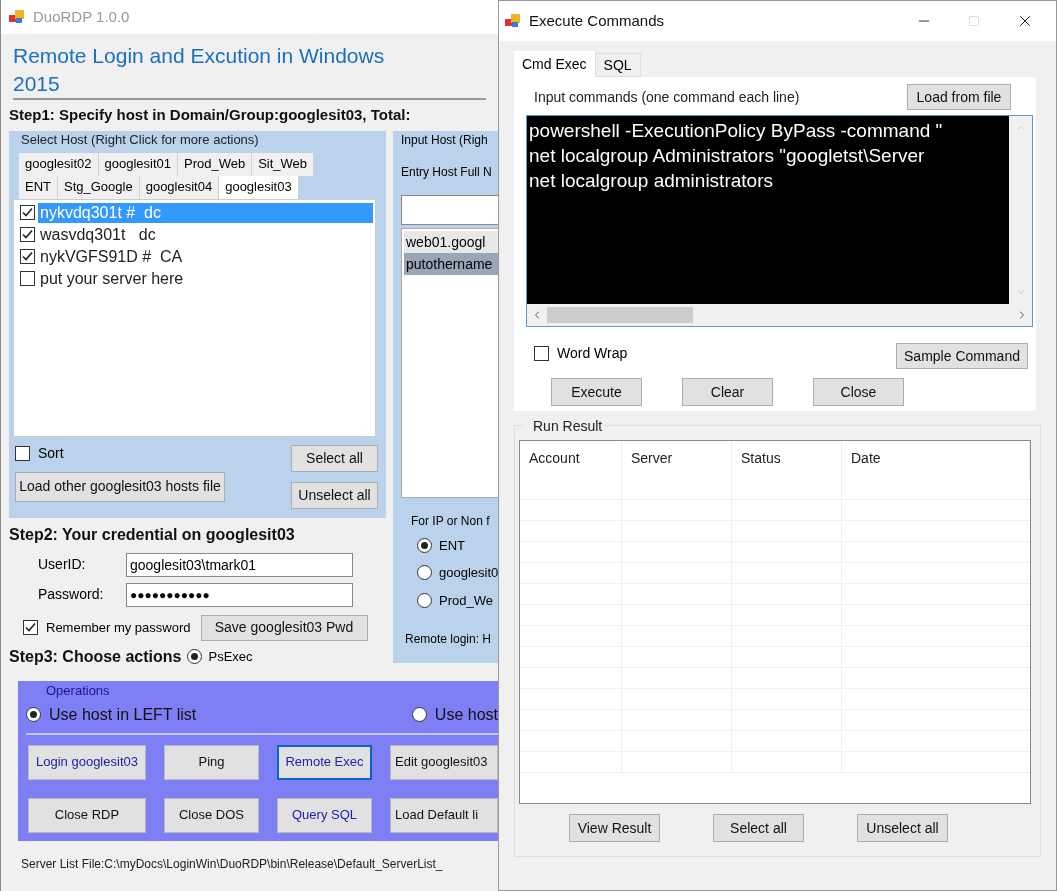 Image resolution: width=1057 pixels, height=891 pixels. What do you see at coordinates (667, 97) in the screenshot?
I see `input-label: Input commands (one command each line)` at bounding box center [667, 97].